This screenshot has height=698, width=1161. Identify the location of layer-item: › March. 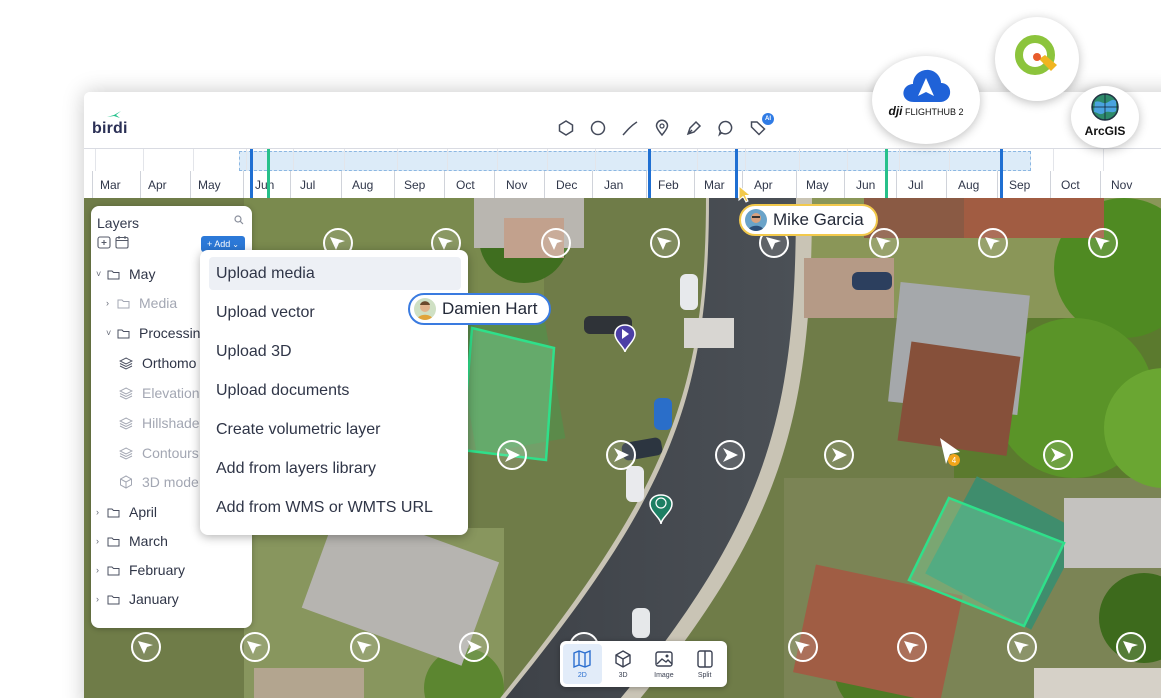
(132, 541).